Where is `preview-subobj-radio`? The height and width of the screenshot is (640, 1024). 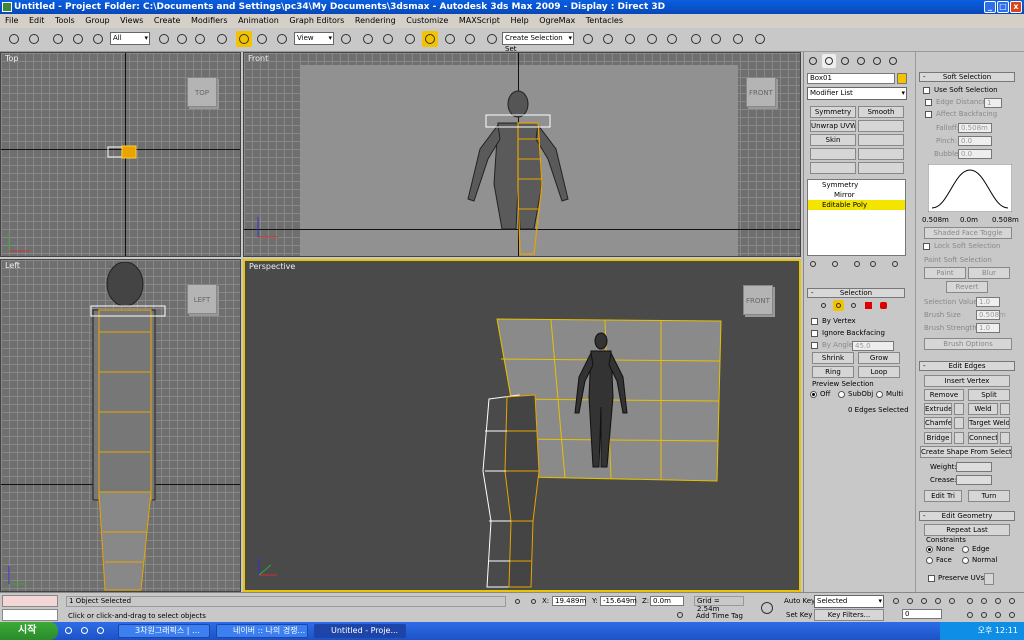
preview-subobj-radio is located at coordinates (841, 394).